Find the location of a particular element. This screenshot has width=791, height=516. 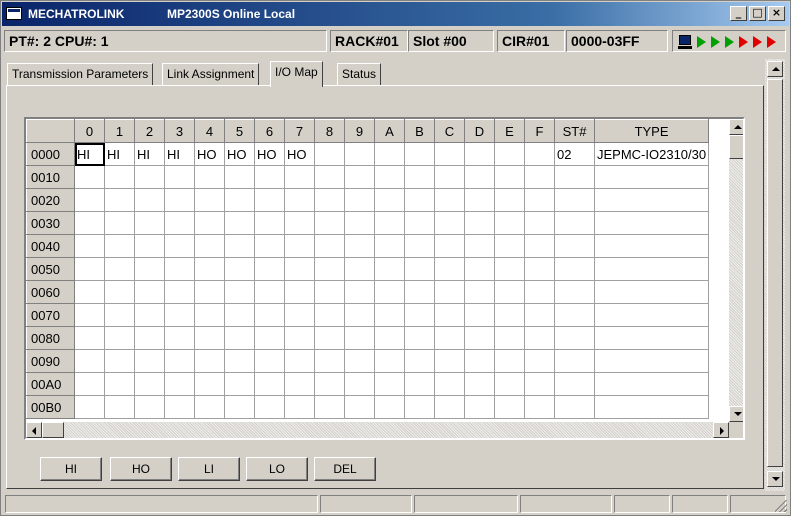

scroll-thumb is located at coordinates (53, 430).